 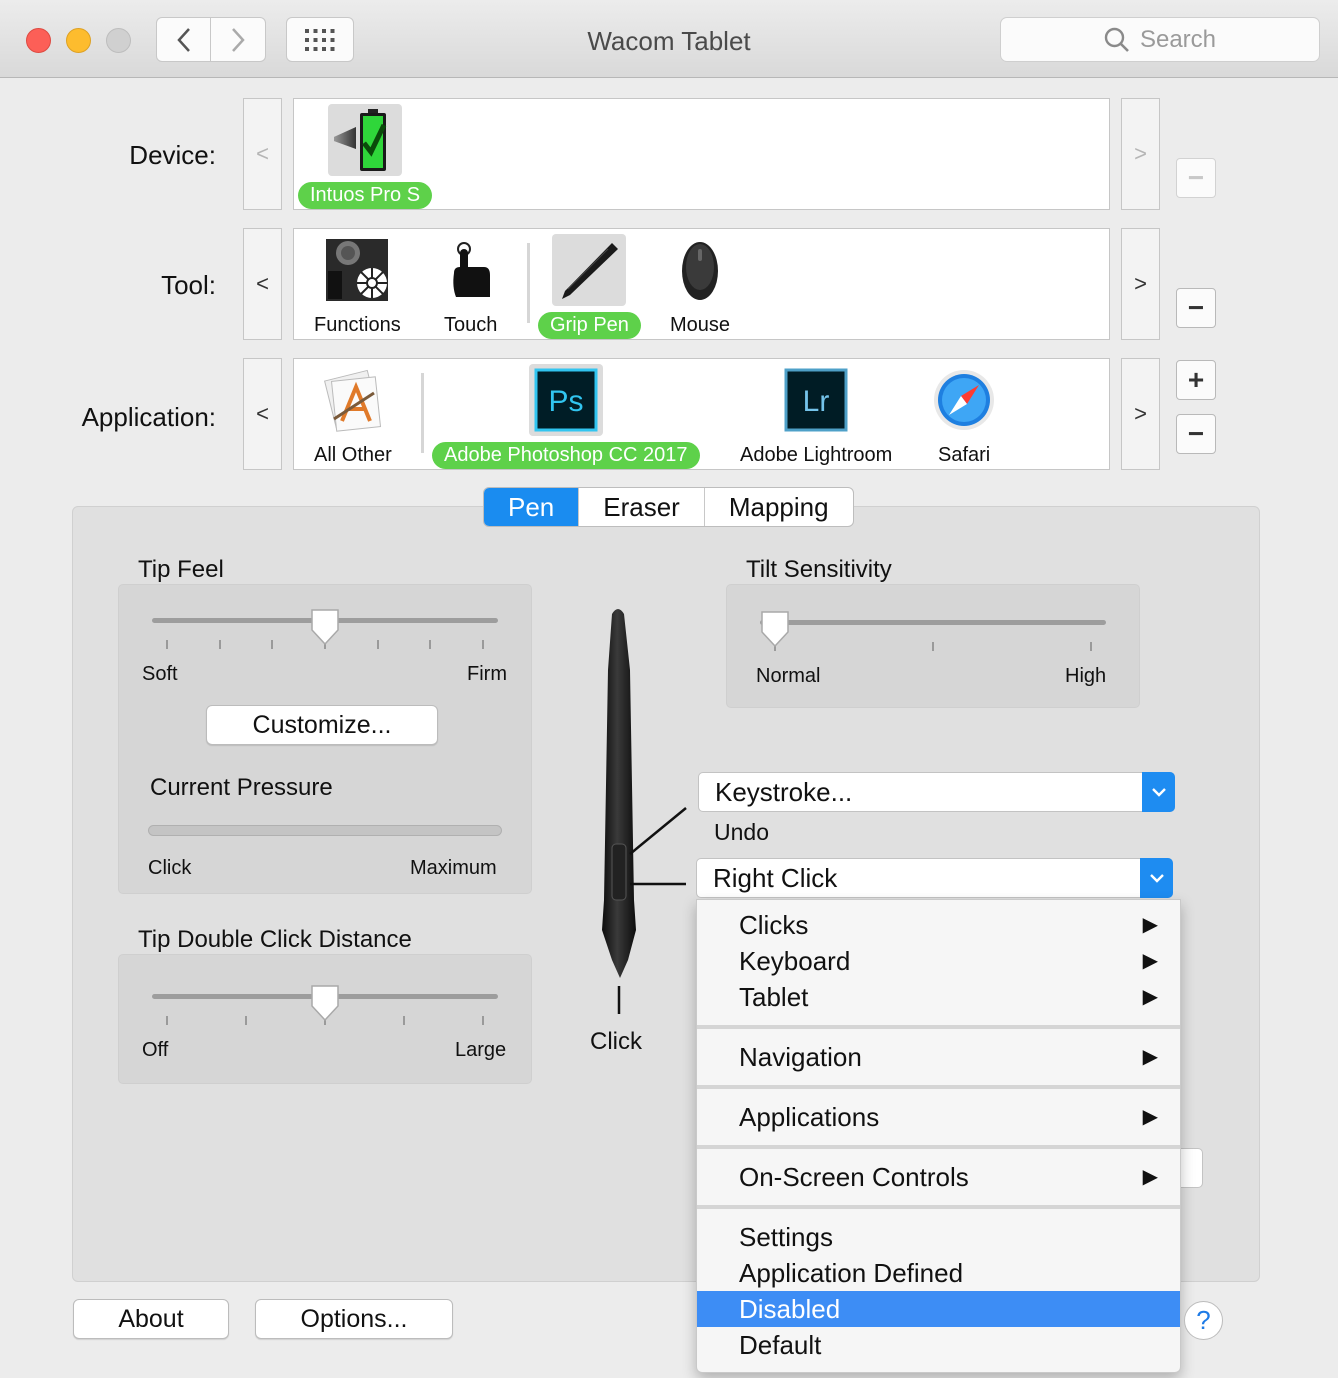 I want to click on device-next-button: >, so click(x=1140, y=154).